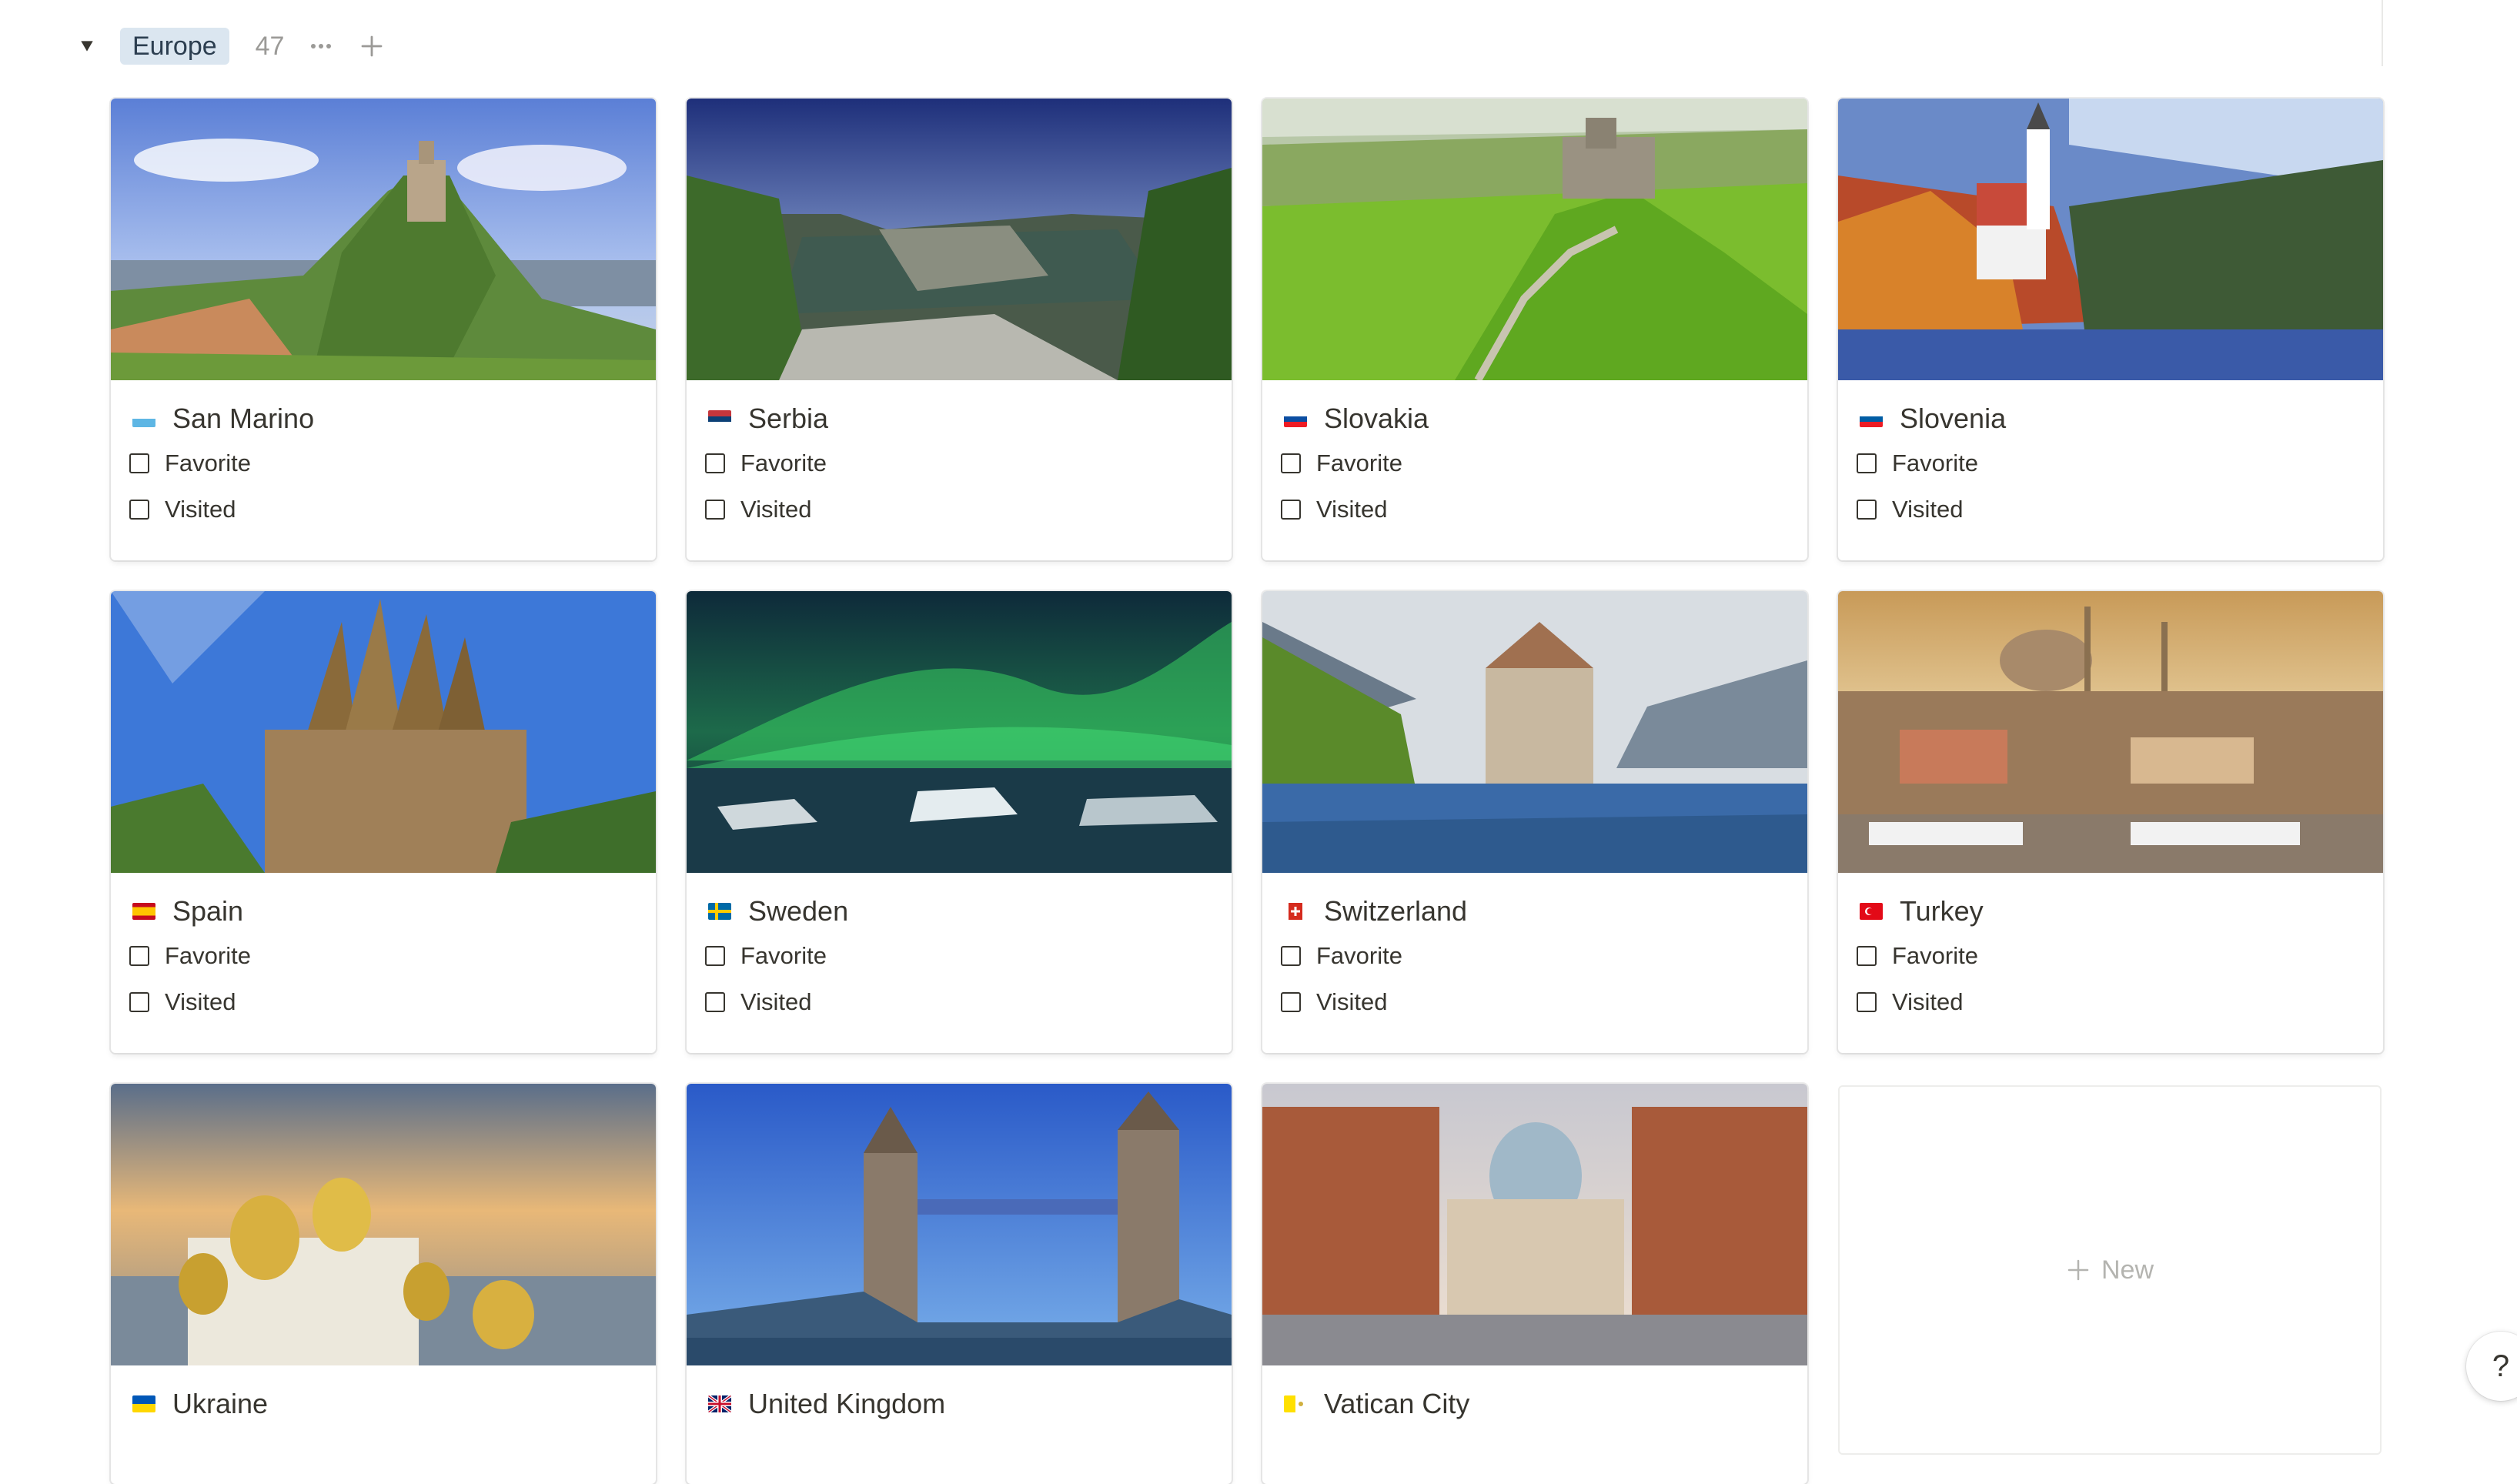 The height and width of the screenshot is (1484, 2517). I want to click on card-ukraine: Ukraine, so click(383, 1284).